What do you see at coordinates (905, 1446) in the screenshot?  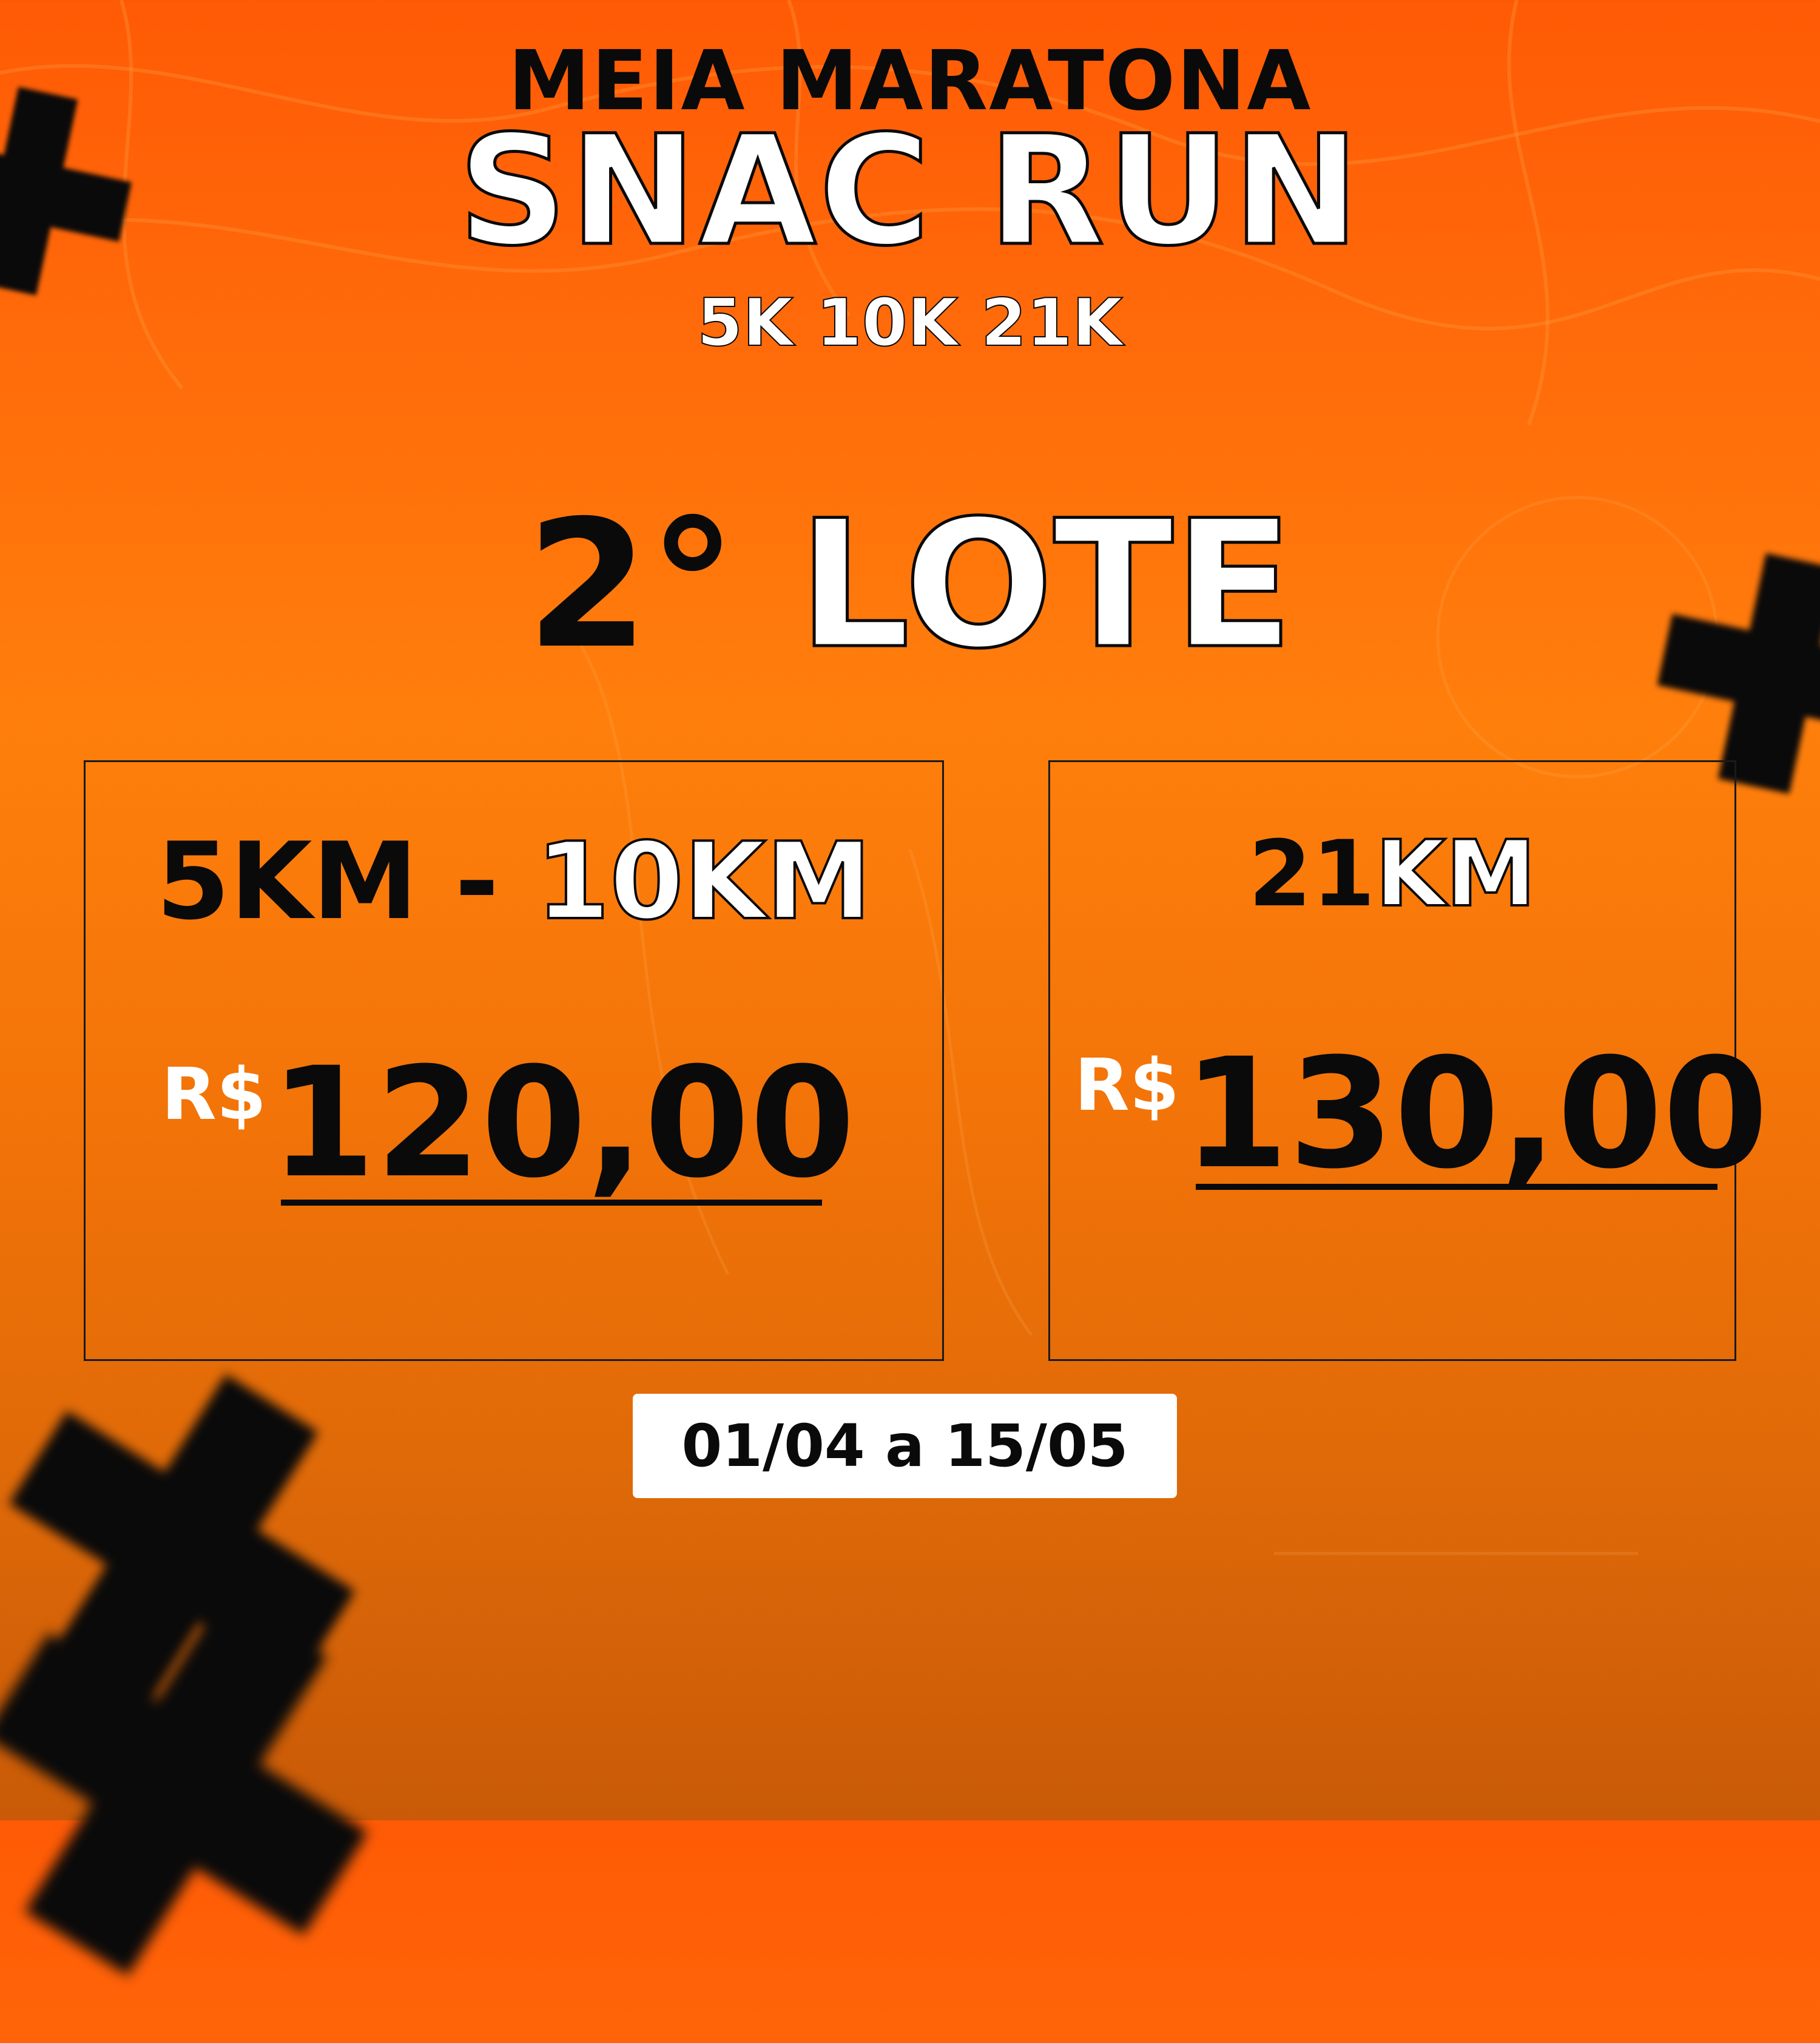 I see `date-range-badge: 01/04 a 15/05` at bounding box center [905, 1446].